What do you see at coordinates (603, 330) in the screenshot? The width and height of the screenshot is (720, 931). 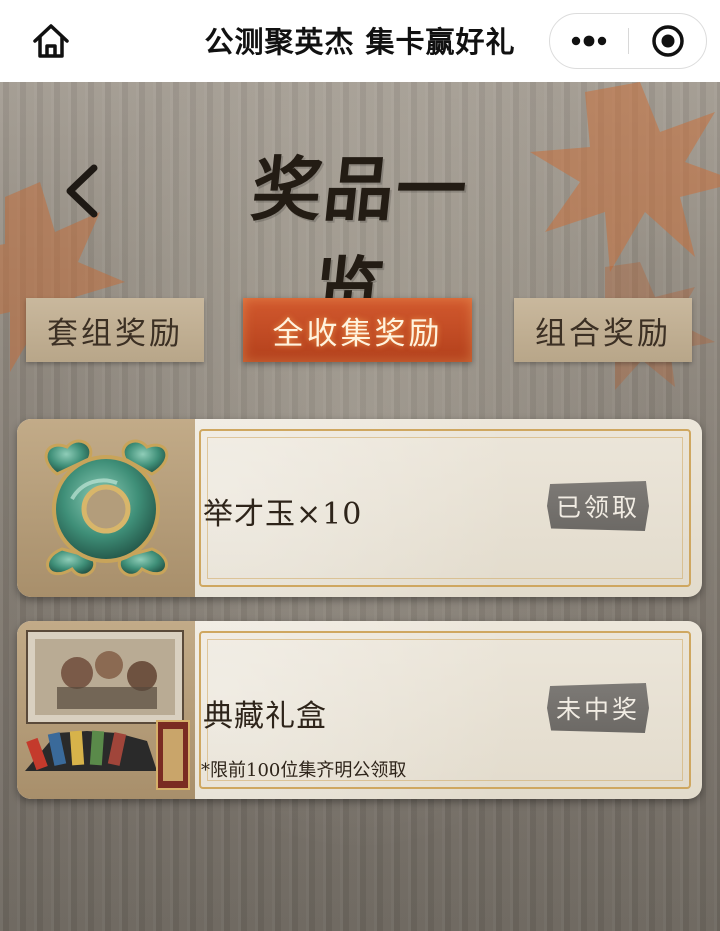 I see `tab-combo-rewards: 组合奖励` at bounding box center [603, 330].